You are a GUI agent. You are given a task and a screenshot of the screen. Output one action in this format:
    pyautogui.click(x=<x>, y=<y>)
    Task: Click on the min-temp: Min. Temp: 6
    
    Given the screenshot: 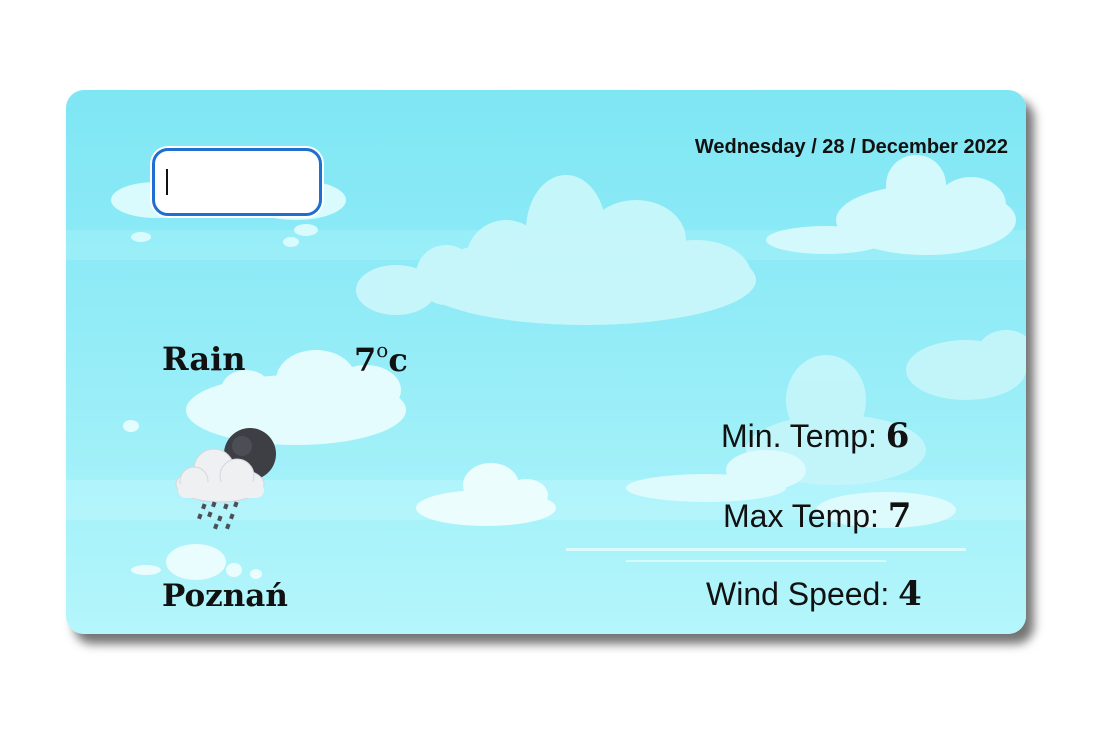 What is the action you would take?
    pyautogui.click(x=815, y=436)
    